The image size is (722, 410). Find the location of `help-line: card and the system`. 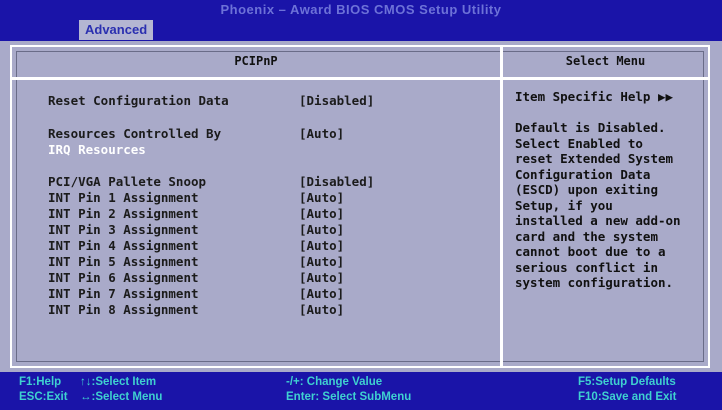

help-line: card and the system is located at coordinates (586, 236).